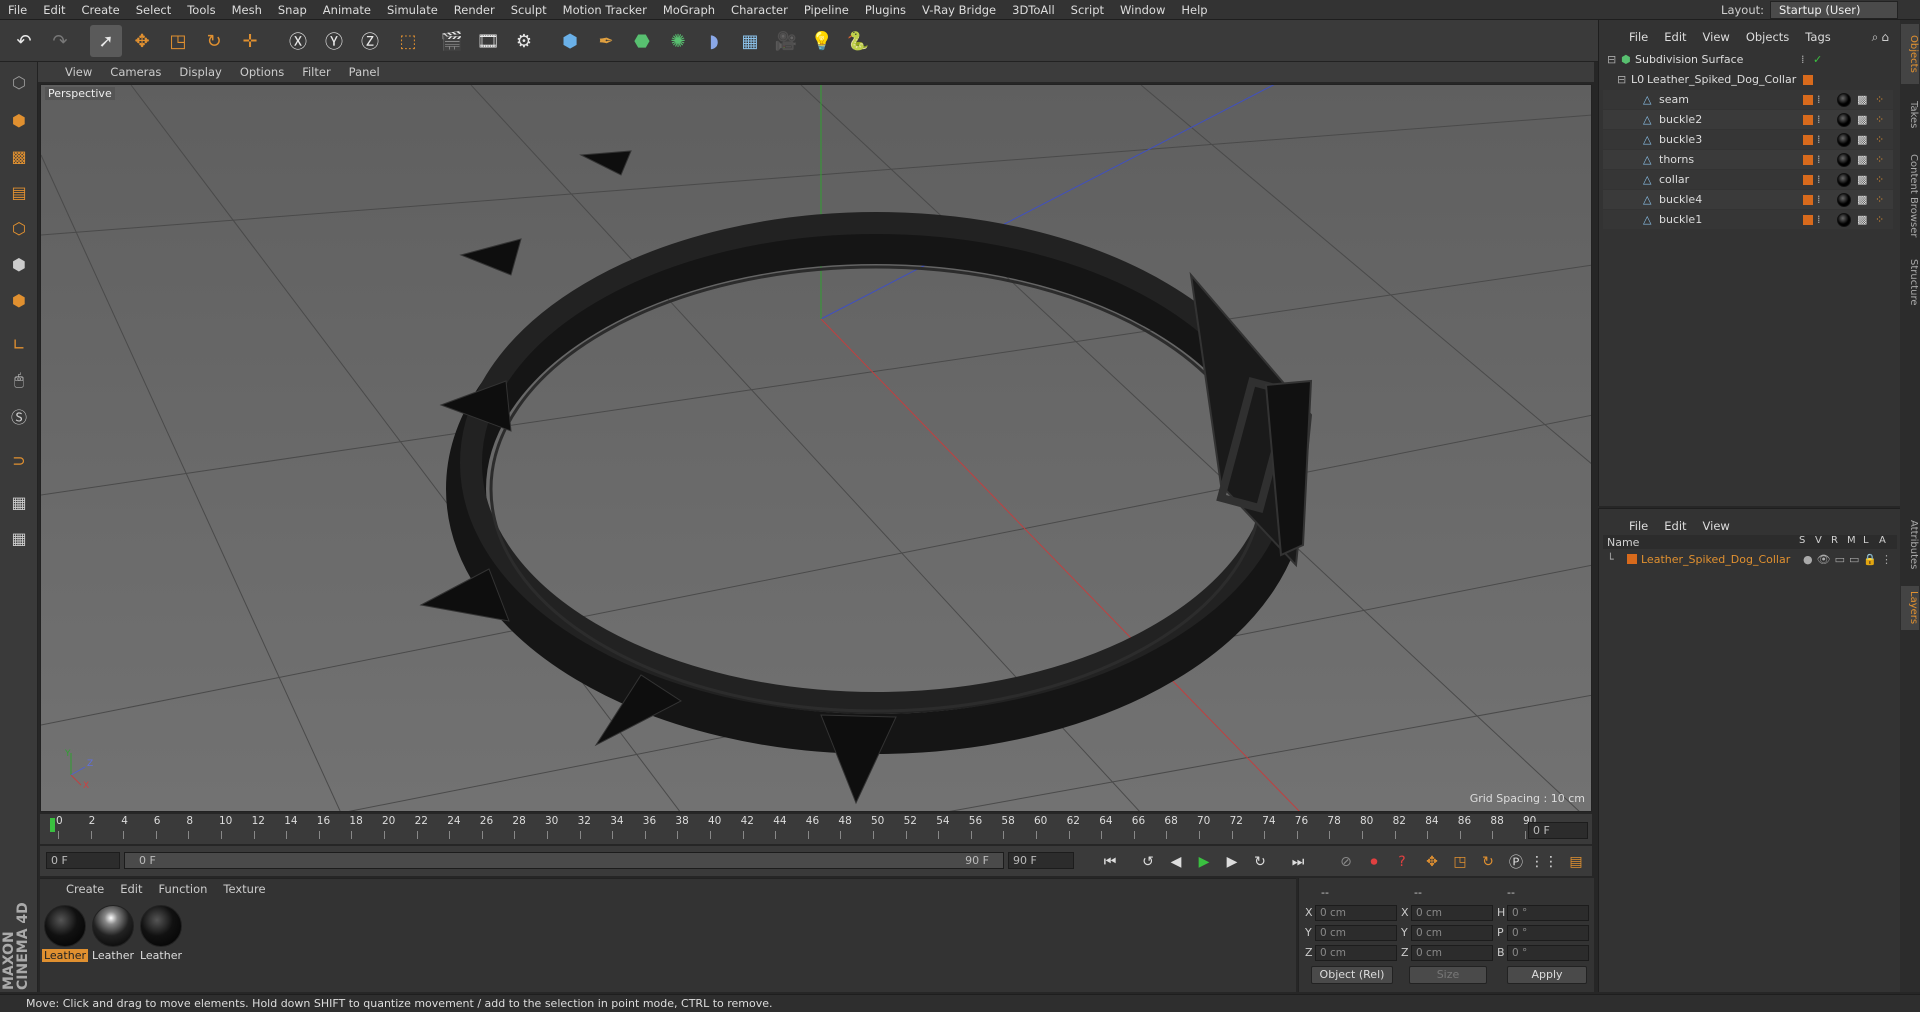 The image size is (1920, 1012). Describe the element at coordinates (714, 41) in the screenshot. I see `deformer-icon: ◗` at that location.